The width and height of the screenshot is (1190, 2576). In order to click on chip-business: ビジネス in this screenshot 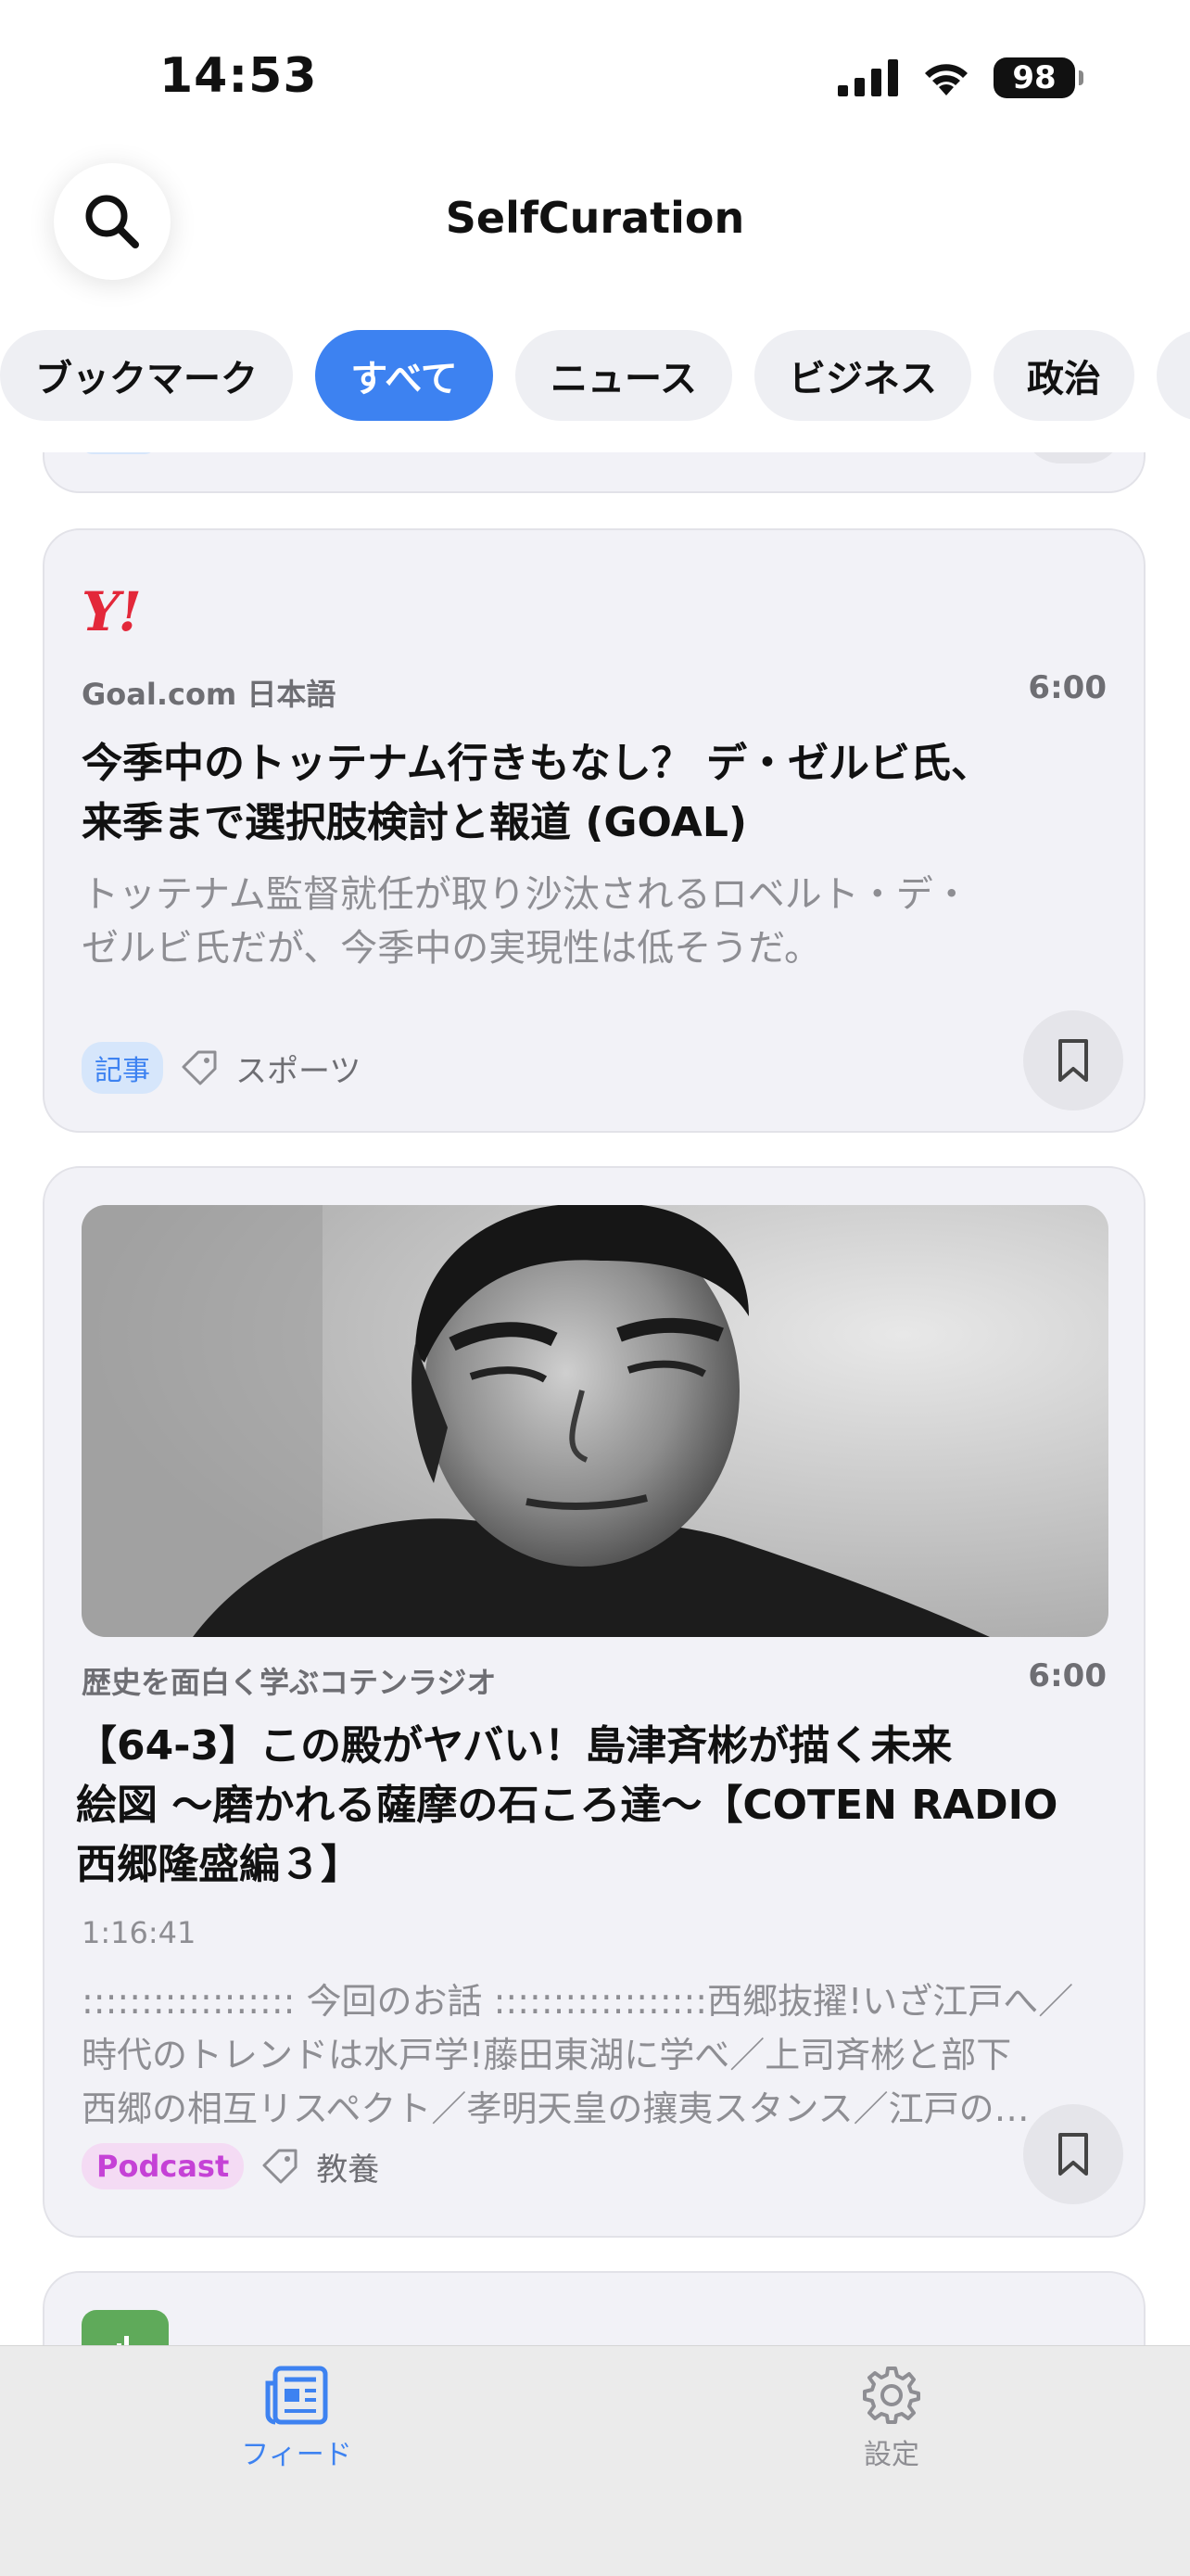, I will do `click(862, 375)`.